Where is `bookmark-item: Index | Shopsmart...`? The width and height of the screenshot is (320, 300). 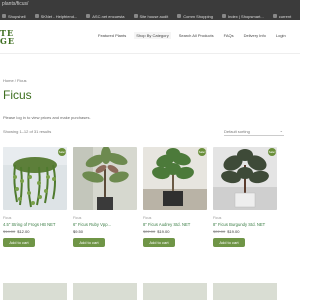 bookmark-item: Index | Shopsmart... is located at coordinates (243, 16).